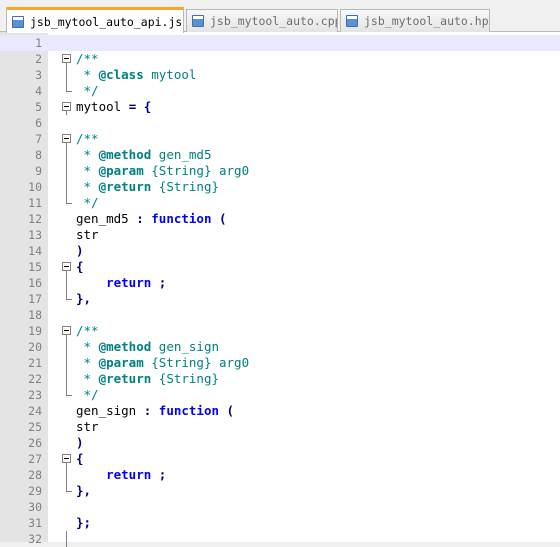  What do you see at coordinates (35, 475) in the screenshot?
I see `line-number: 28` at bounding box center [35, 475].